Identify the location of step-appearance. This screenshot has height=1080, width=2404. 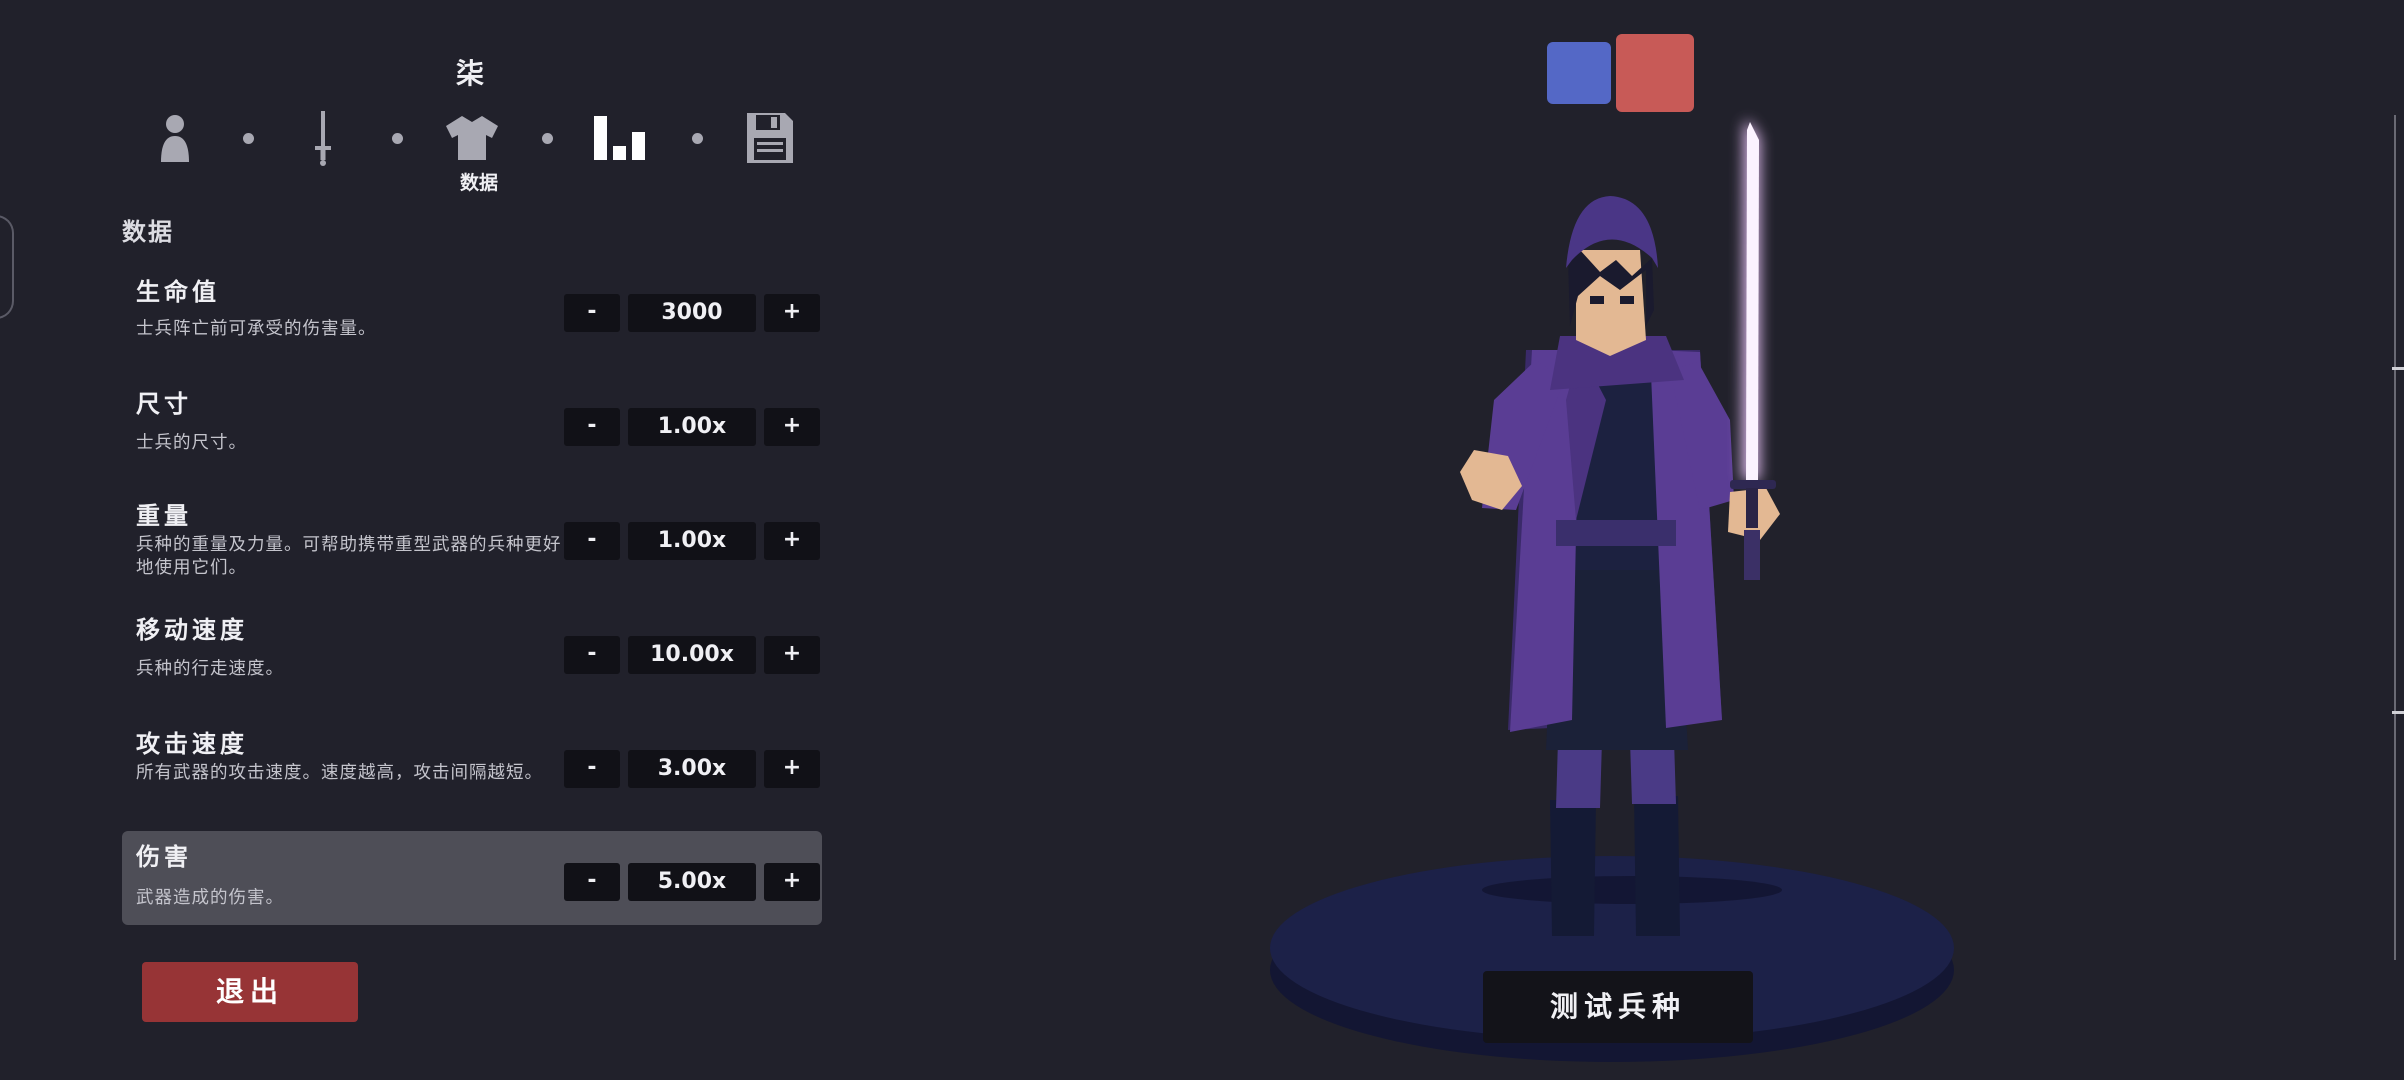
(175, 138).